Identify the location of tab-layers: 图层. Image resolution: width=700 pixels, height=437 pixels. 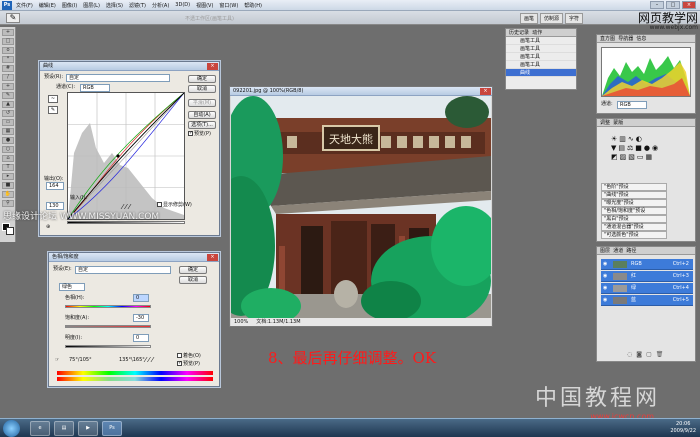
(605, 251).